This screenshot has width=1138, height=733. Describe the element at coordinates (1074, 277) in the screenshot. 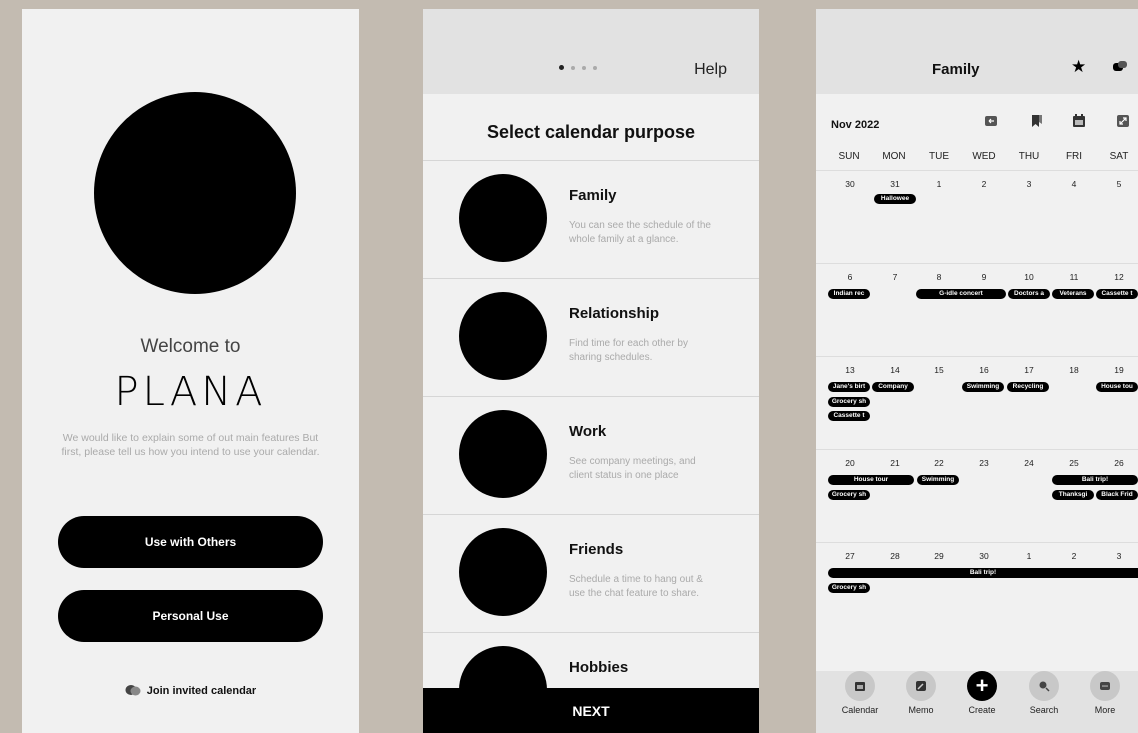

I see `day-cell: 11` at that location.